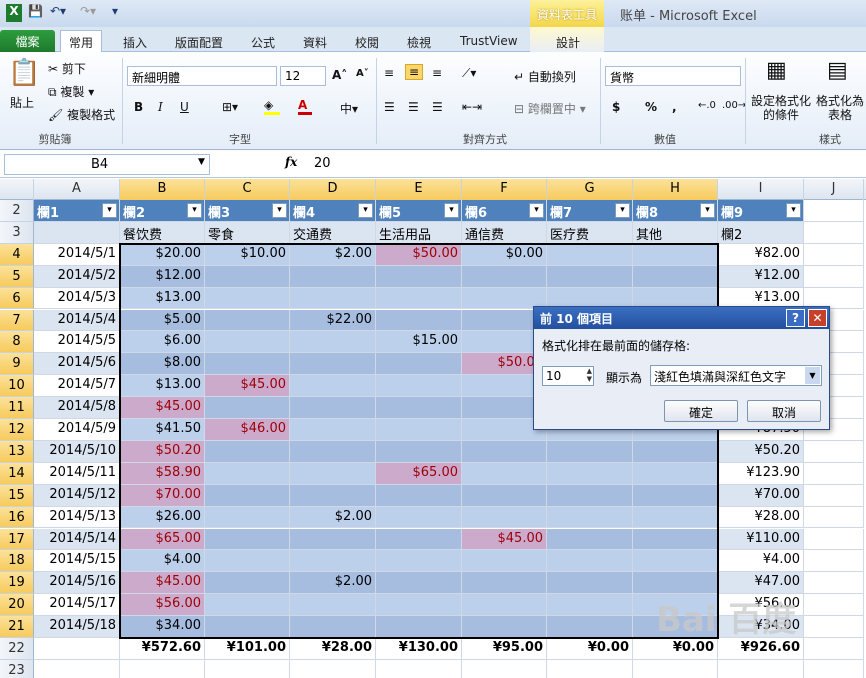 Image resolution: width=866 pixels, height=678 pixels. What do you see at coordinates (333, 649) in the screenshot?
I see `cell-d22: ¥28.00` at bounding box center [333, 649].